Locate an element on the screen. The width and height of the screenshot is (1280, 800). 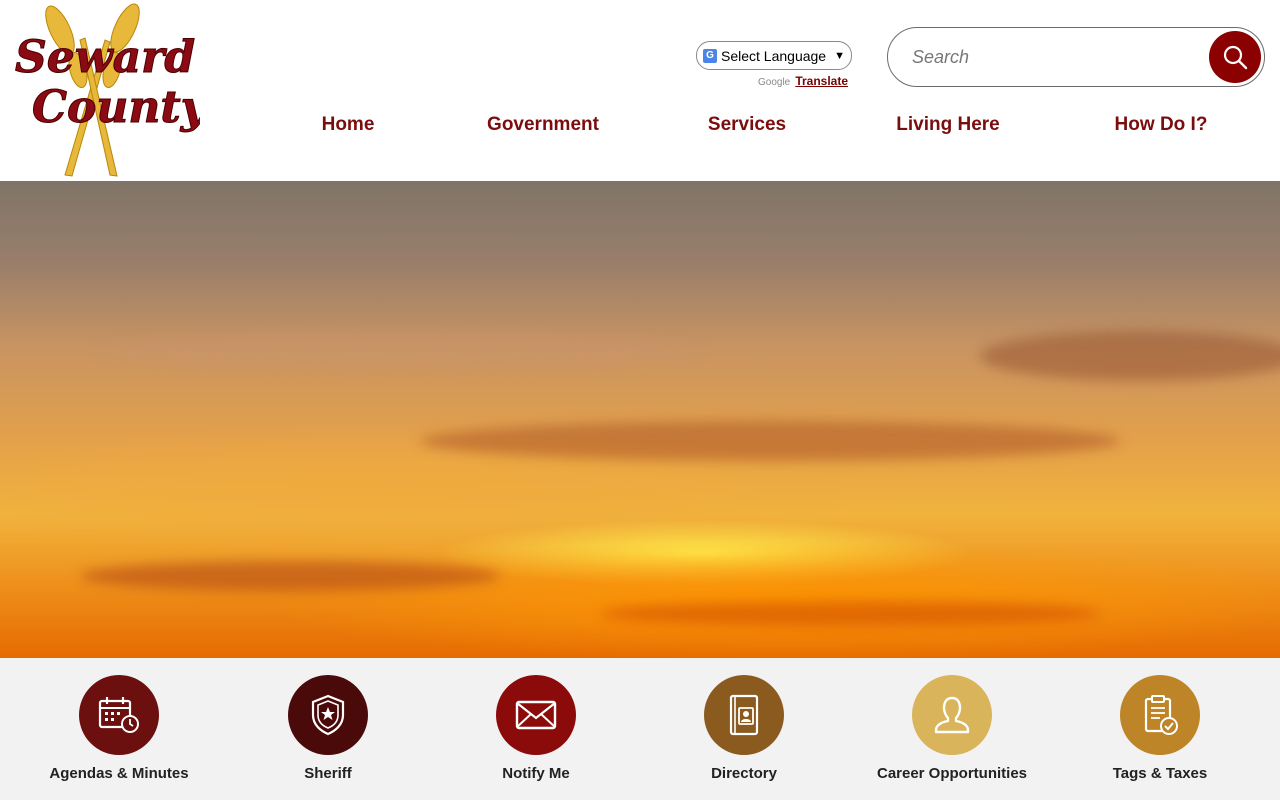
language-select: G Select Language ▼ is located at coordinates (774, 55).